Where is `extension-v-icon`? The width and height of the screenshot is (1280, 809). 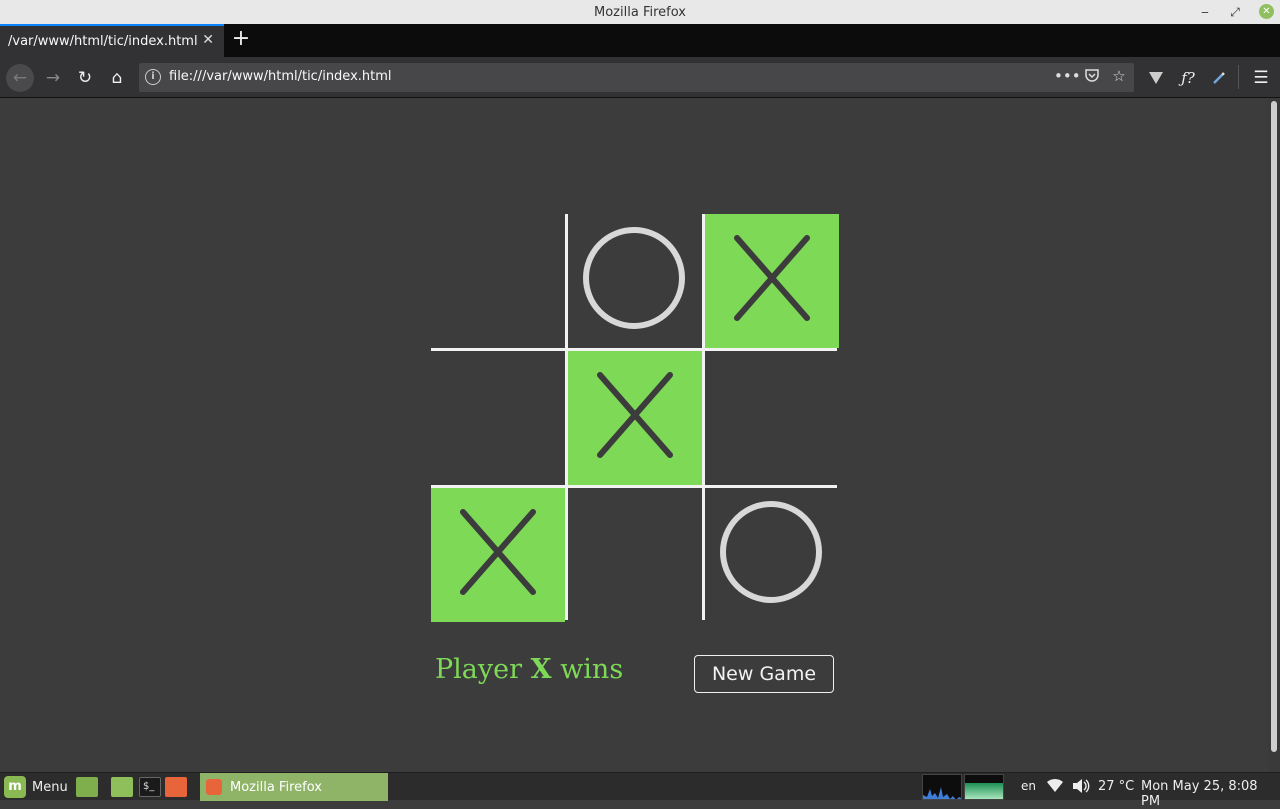 extension-v-icon is located at coordinates (1156, 78).